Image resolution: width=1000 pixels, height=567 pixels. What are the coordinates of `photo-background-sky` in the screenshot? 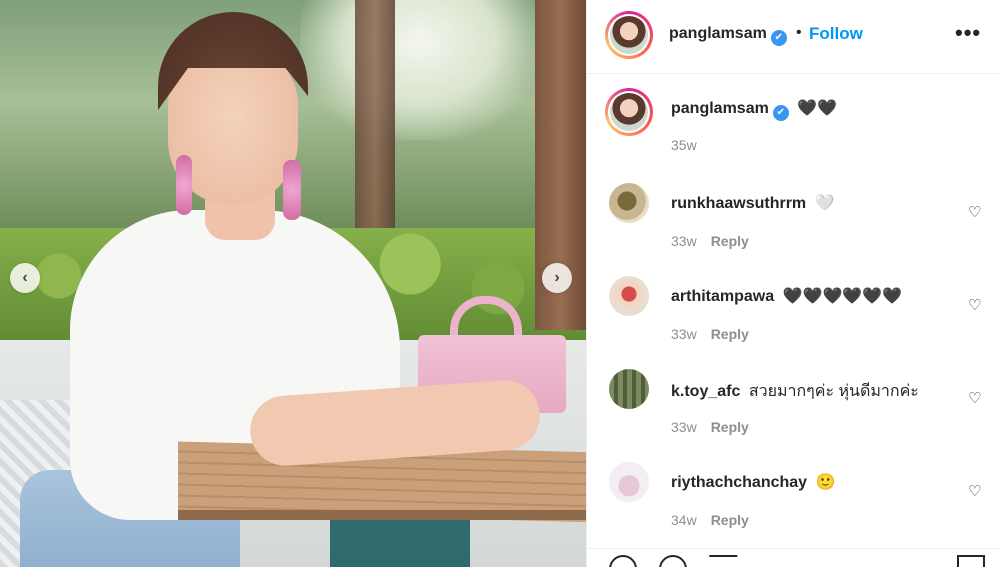 It's located at (420, 70).